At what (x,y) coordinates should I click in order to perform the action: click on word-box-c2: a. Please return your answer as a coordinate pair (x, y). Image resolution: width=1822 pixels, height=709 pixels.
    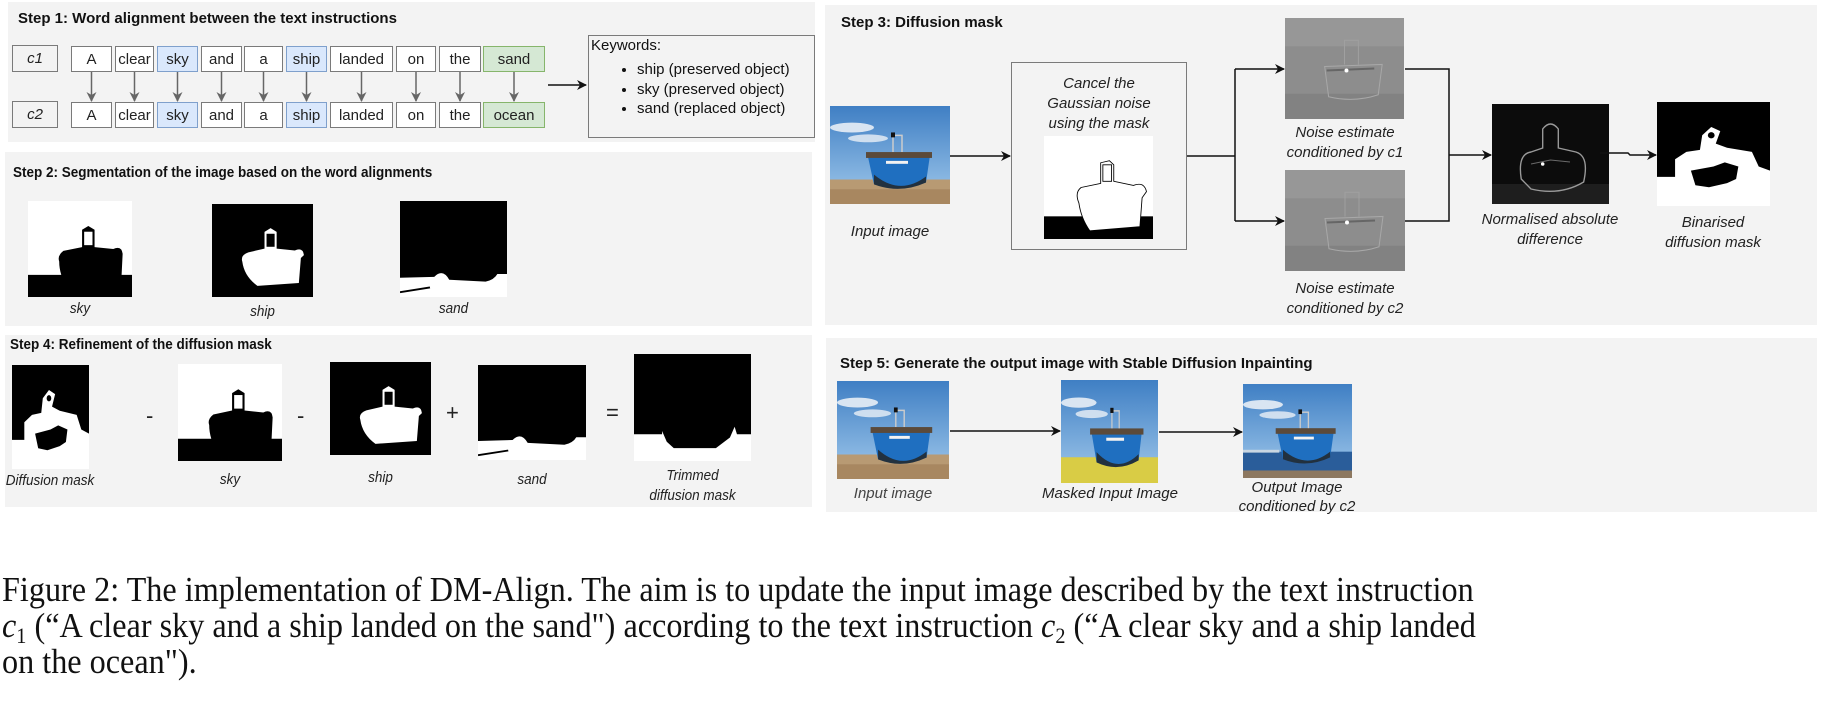
    Looking at the image, I should click on (263, 115).